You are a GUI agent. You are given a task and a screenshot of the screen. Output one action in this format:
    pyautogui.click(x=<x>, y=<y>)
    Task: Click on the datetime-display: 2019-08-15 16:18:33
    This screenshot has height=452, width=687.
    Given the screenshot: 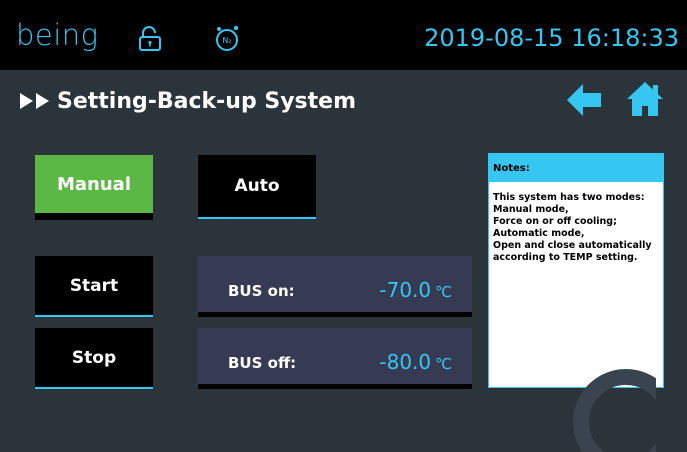 What is the action you would take?
    pyautogui.click(x=551, y=38)
    